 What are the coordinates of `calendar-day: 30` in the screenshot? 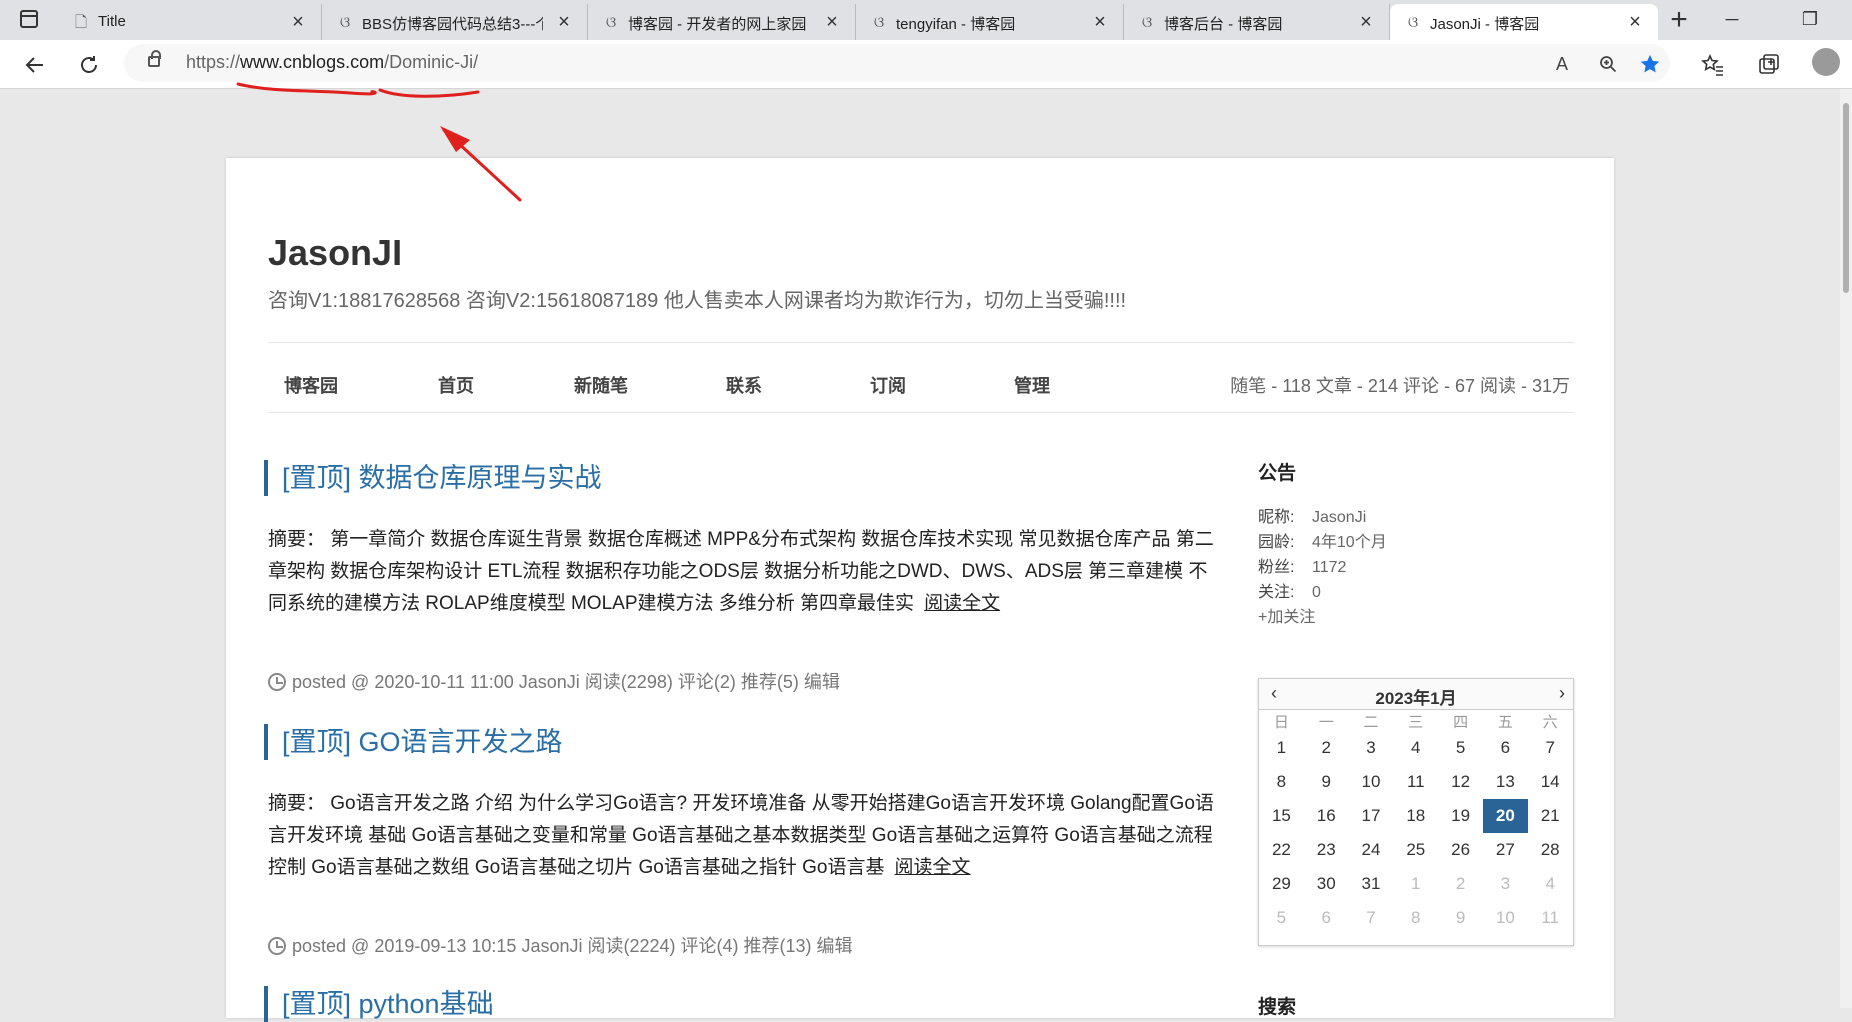 It's located at (1326, 884).